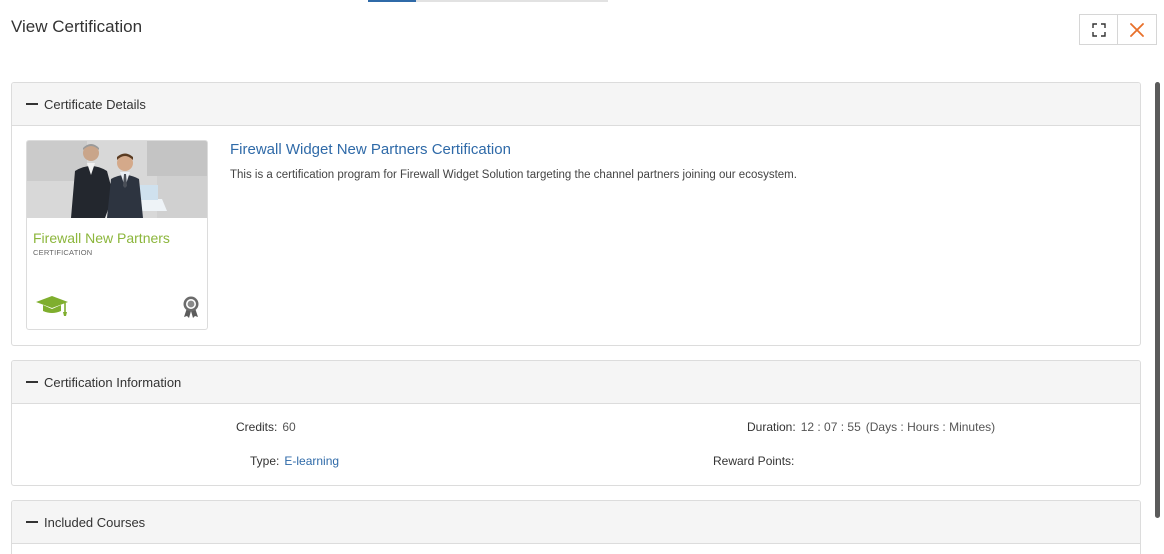 Image resolution: width=1164 pixels, height=554 pixels. I want to click on duration-value: 12 : 07 : 55, so click(830, 427).